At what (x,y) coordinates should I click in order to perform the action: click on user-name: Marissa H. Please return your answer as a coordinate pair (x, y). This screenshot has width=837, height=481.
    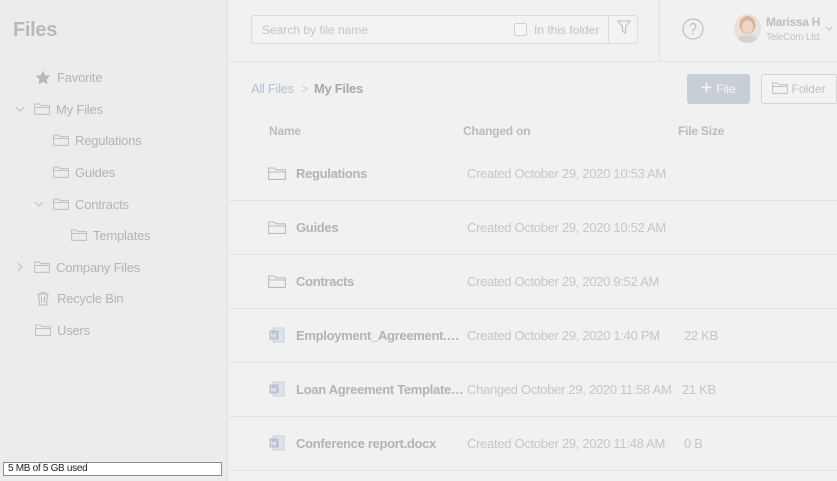
    Looking at the image, I should click on (793, 22).